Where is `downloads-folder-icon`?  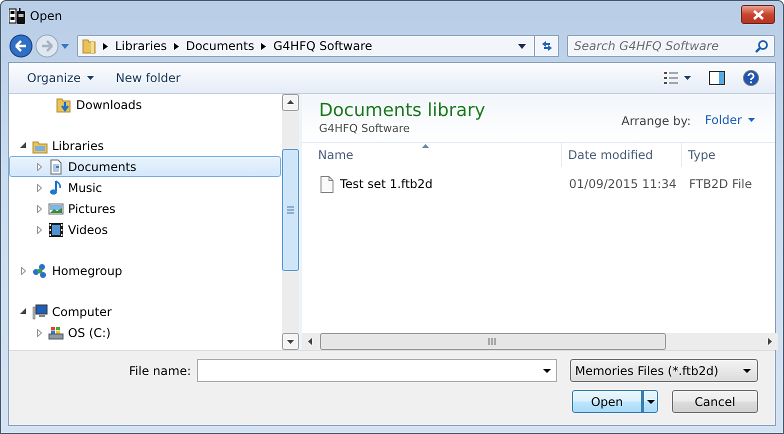
downloads-folder-icon is located at coordinates (64, 104).